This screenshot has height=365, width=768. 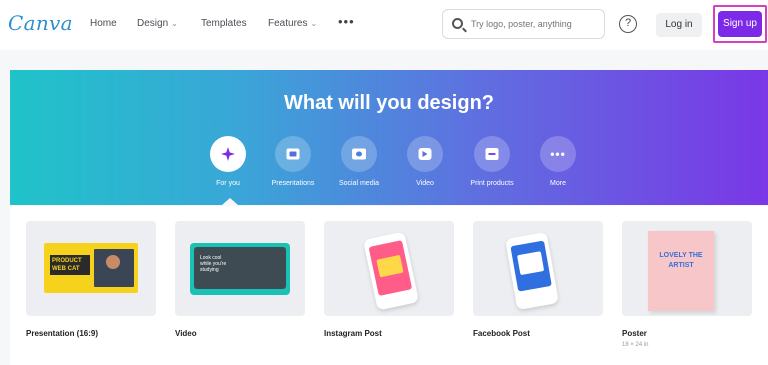 I want to click on sparkle-icon, so click(x=228, y=154).